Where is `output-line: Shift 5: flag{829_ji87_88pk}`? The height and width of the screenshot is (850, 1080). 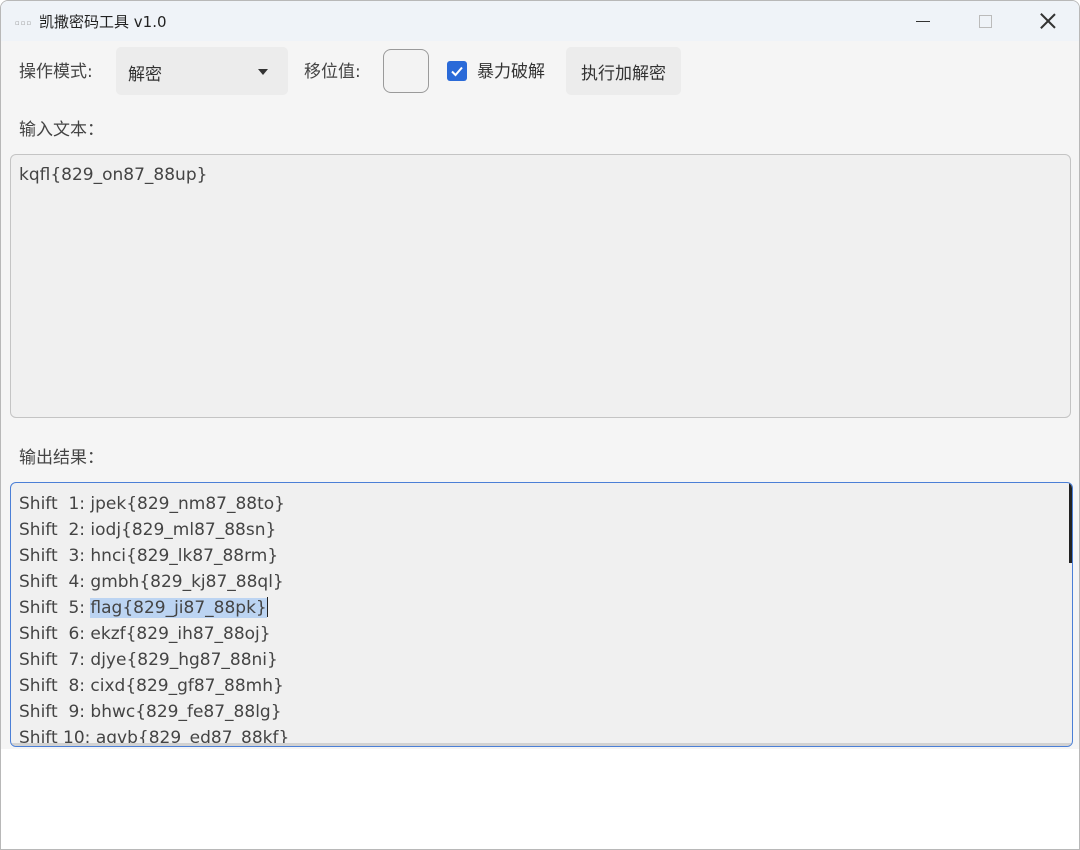
output-line: Shift 5: flag{829_ji87_88pk} is located at coordinates (154, 608).